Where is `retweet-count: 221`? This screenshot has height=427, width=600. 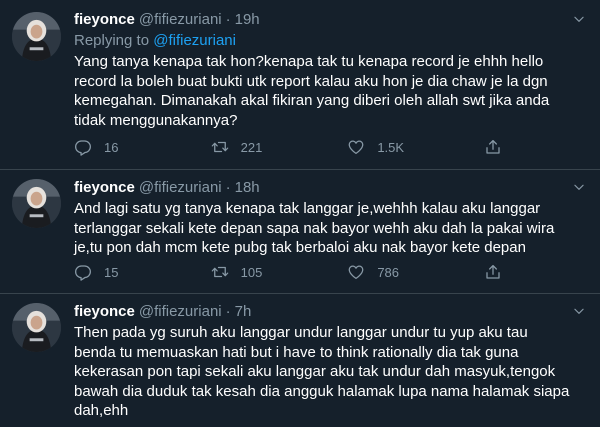
retweet-count: 221 is located at coordinates (251, 147).